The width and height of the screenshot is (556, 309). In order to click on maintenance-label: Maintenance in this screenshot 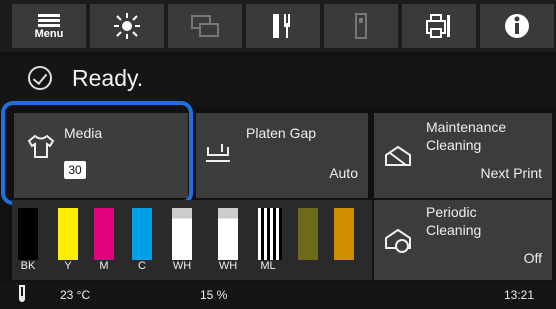, I will do `click(466, 127)`.